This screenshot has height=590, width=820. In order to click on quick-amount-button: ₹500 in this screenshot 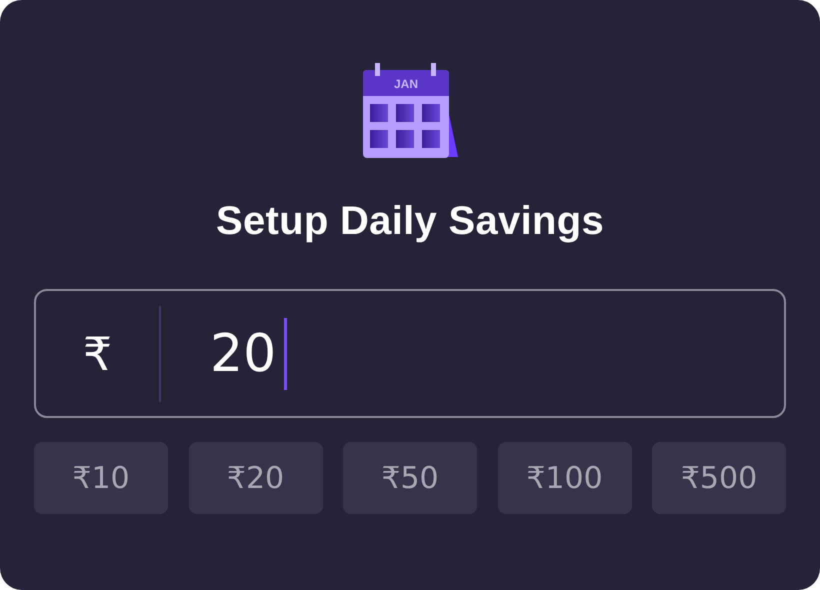, I will do `click(719, 478)`.